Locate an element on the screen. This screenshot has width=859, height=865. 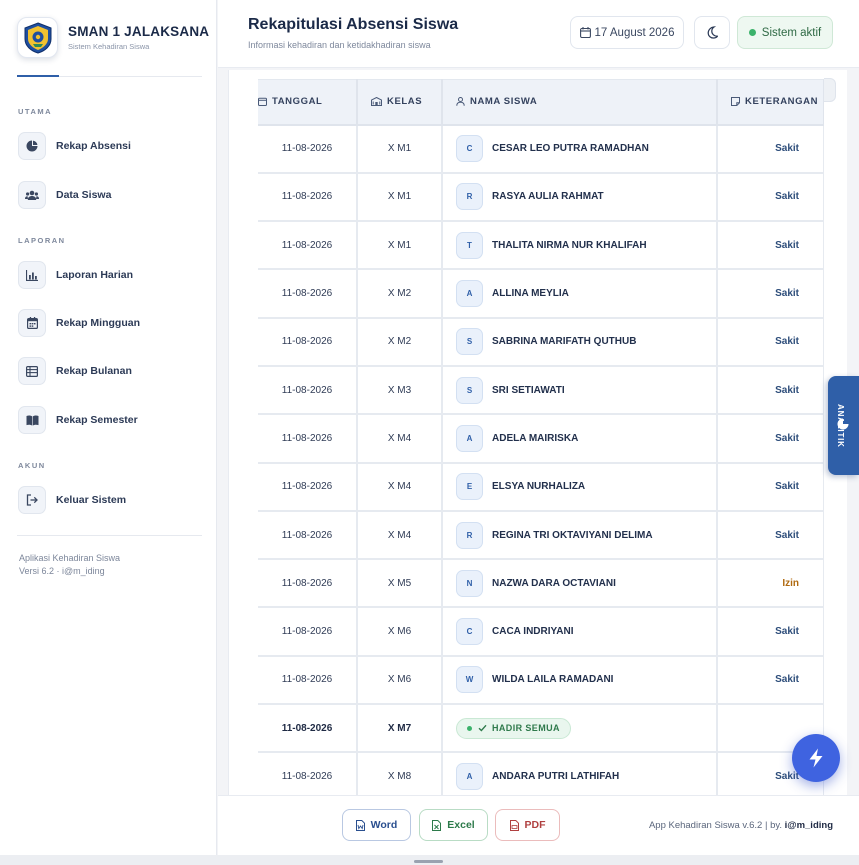
sidebar-item-rekap-semester: Rekap Semester is located at coordinates (78, 420).